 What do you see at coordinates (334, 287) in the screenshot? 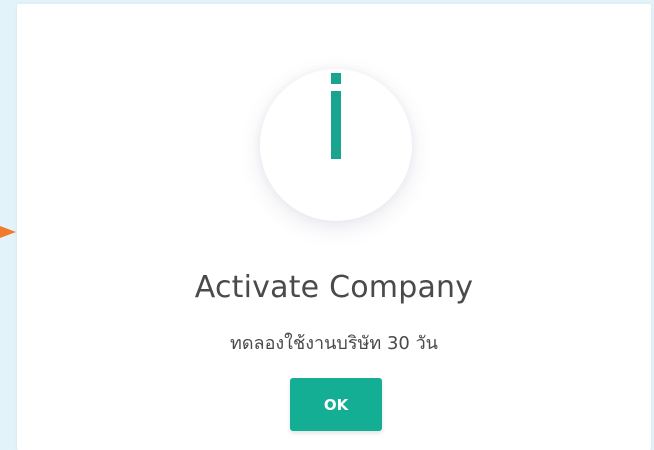
I see `dialog-title: Activate Company` at bounding box center [334, 287].